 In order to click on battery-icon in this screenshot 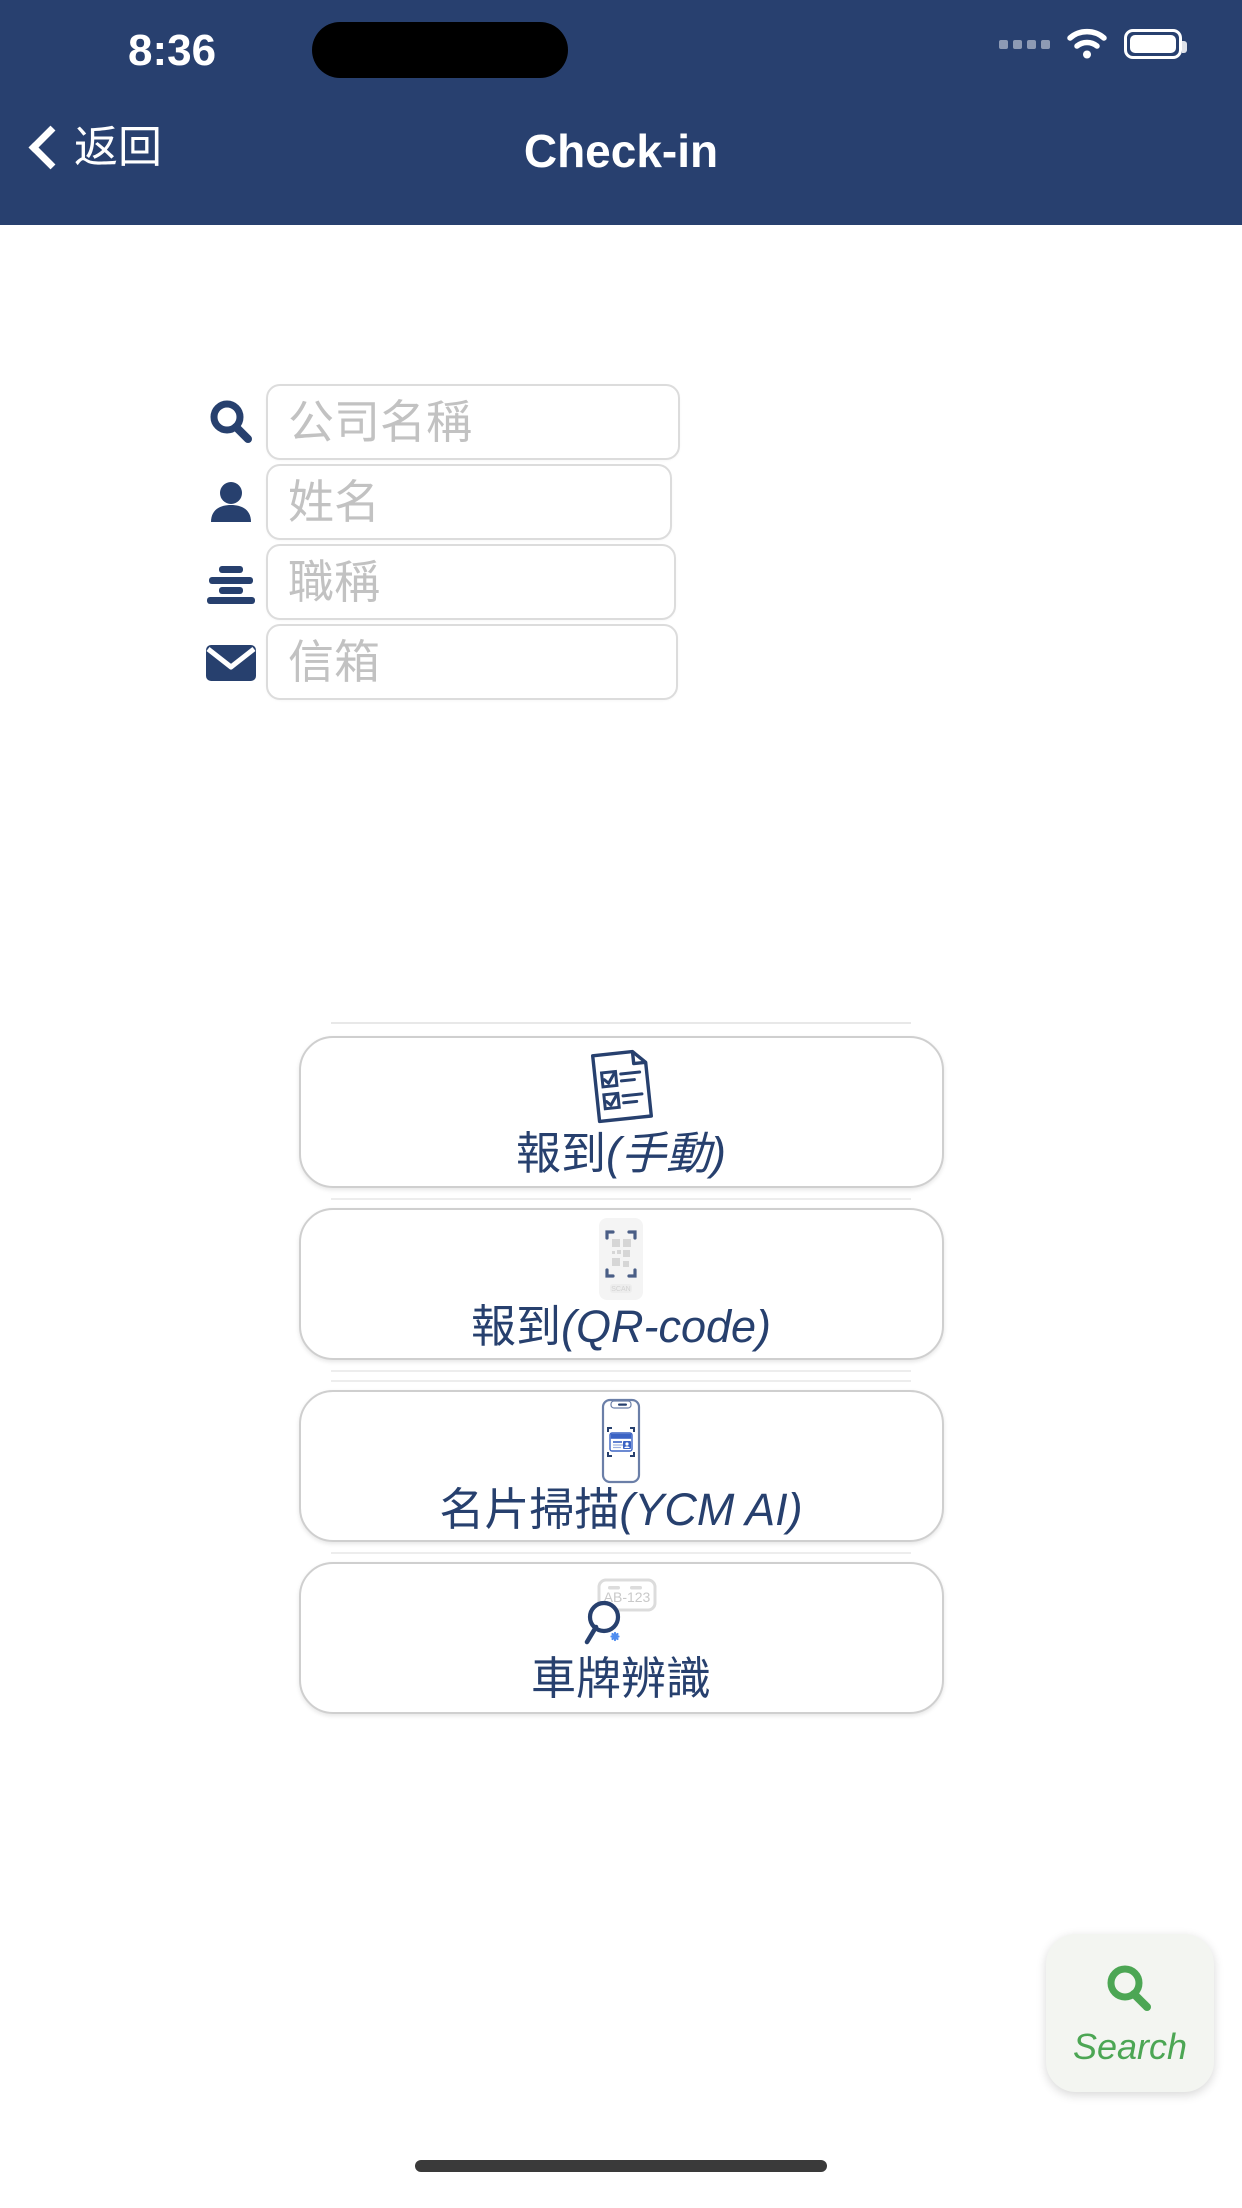, I will do `click(1155, 44)`.